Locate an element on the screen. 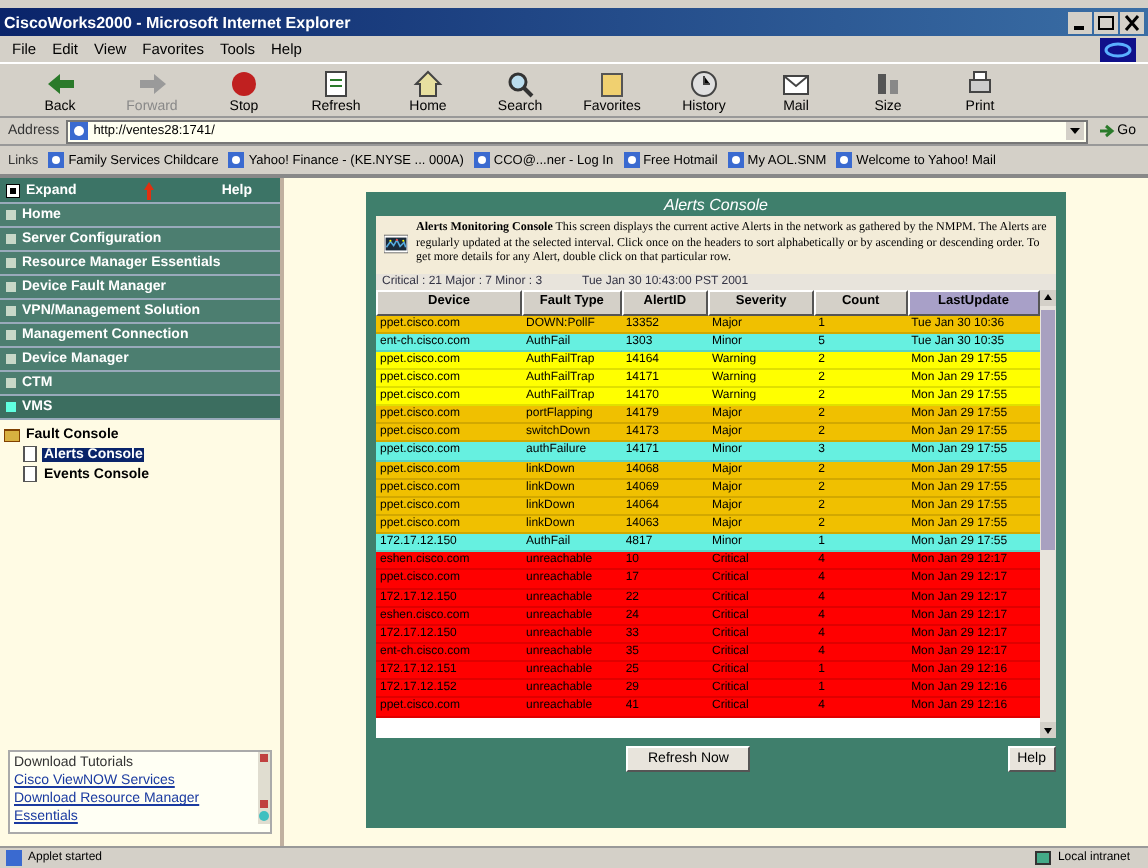  window-title: CiscoWorks2000 - Microsoft Internet Explorer is located at coordinates (177, 22).